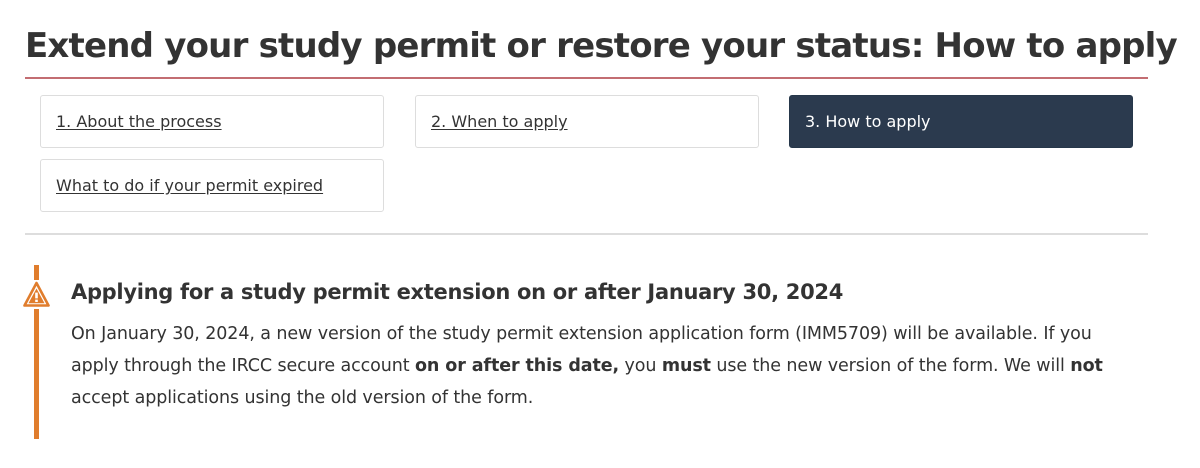 Image resolution: width=1200 pixels, height=468 pixels. Describe the element at coordinates (587, 121) in the screenshot. I see `step-when-to-apply: 2. When to apply` at that location.